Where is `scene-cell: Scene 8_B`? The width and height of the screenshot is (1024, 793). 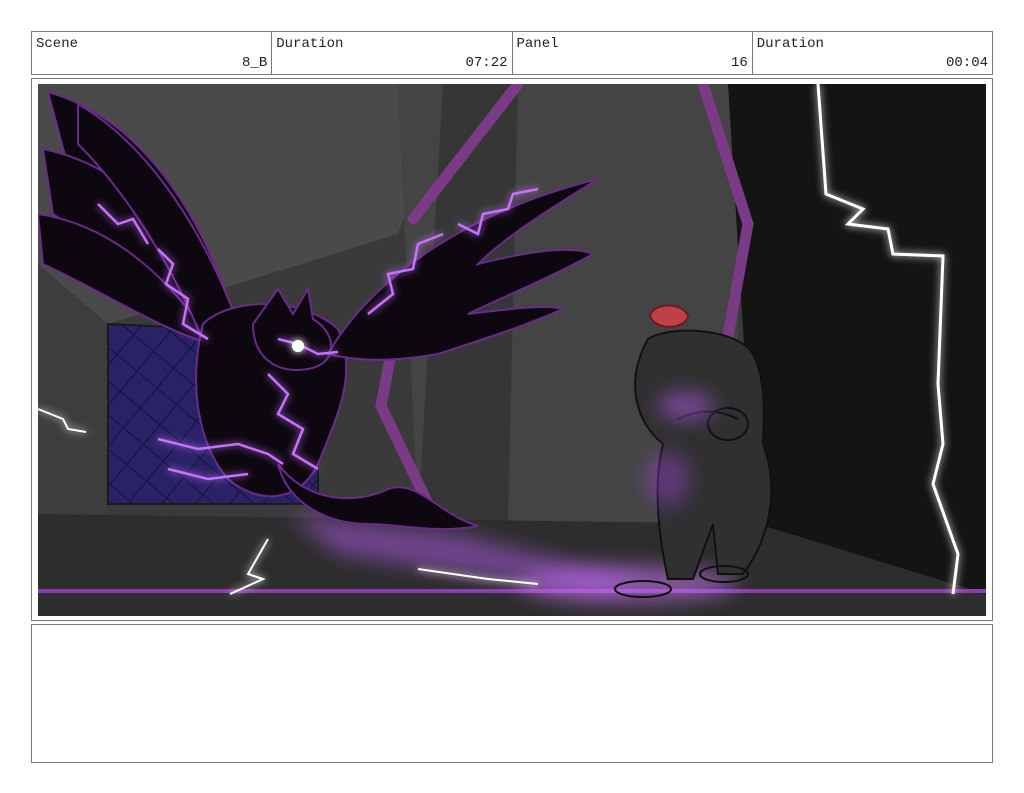 scene-cell: Scene 8_B is located at coordinates (152, 53).